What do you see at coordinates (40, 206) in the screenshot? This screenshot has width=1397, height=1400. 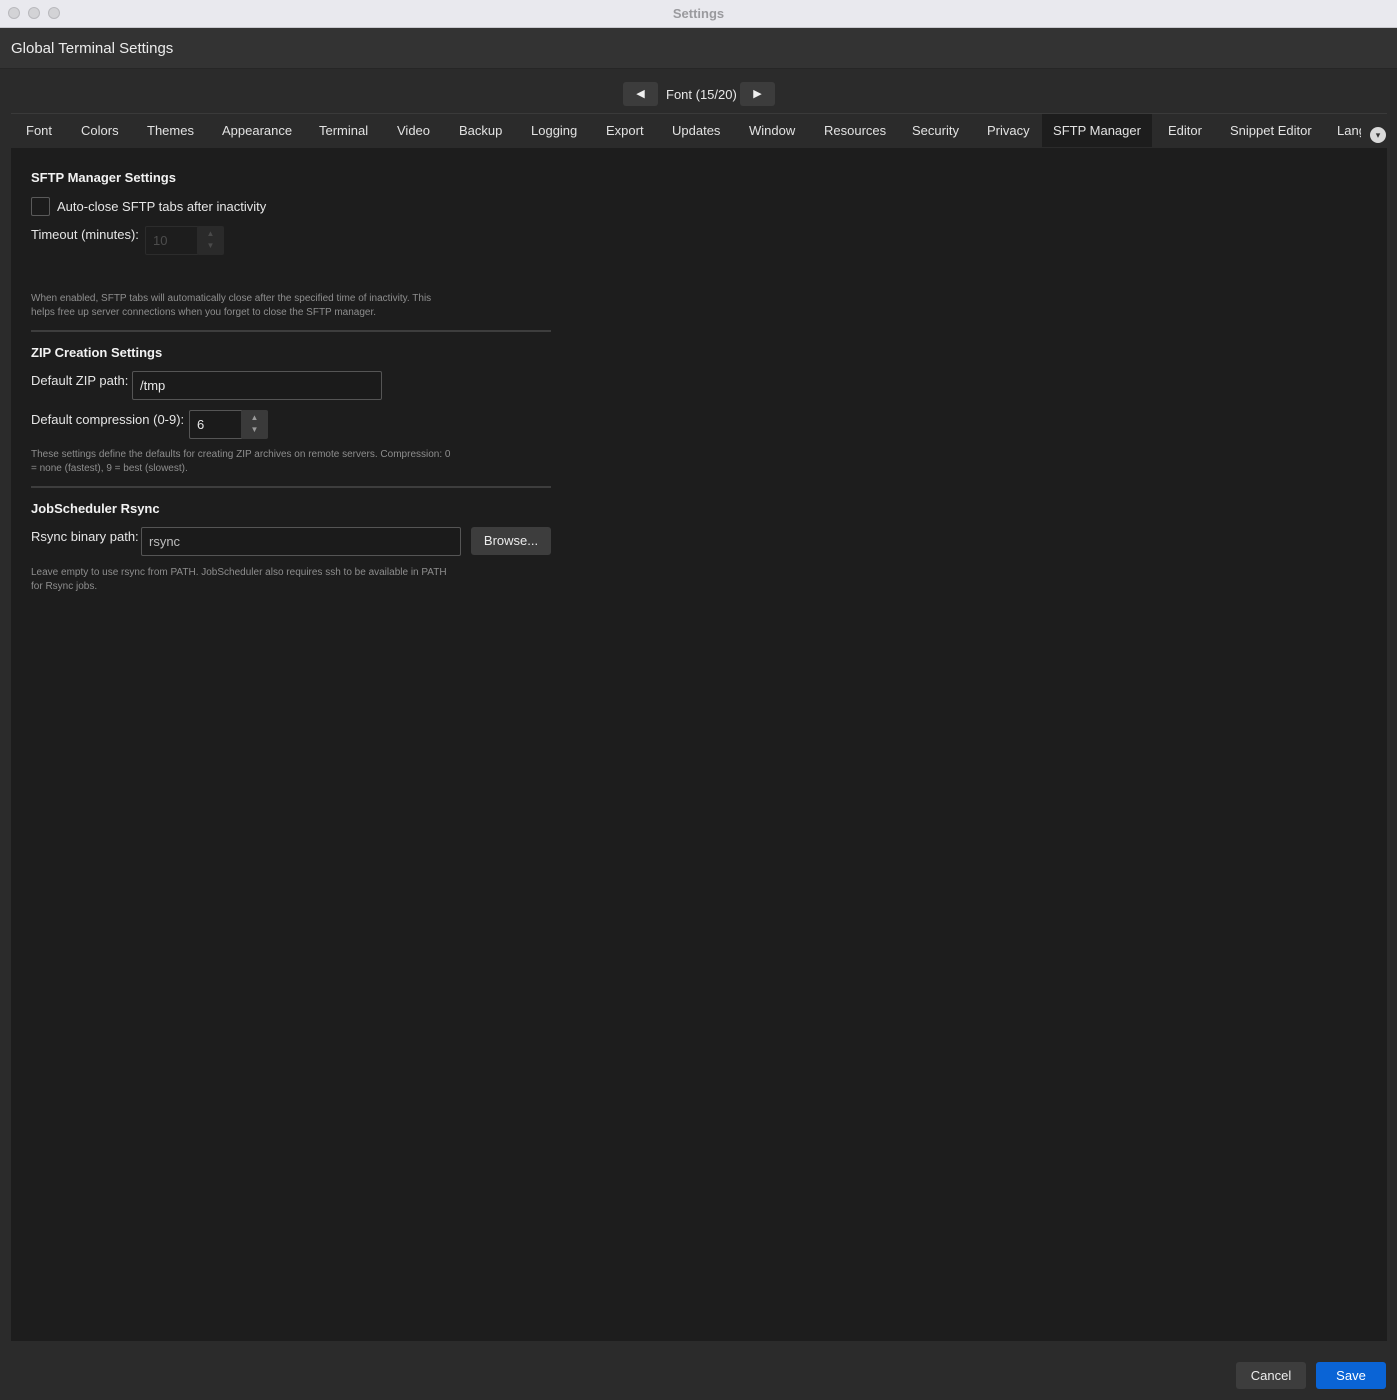 I see `auto-close-checkbox` at bounding box center [40, 206].